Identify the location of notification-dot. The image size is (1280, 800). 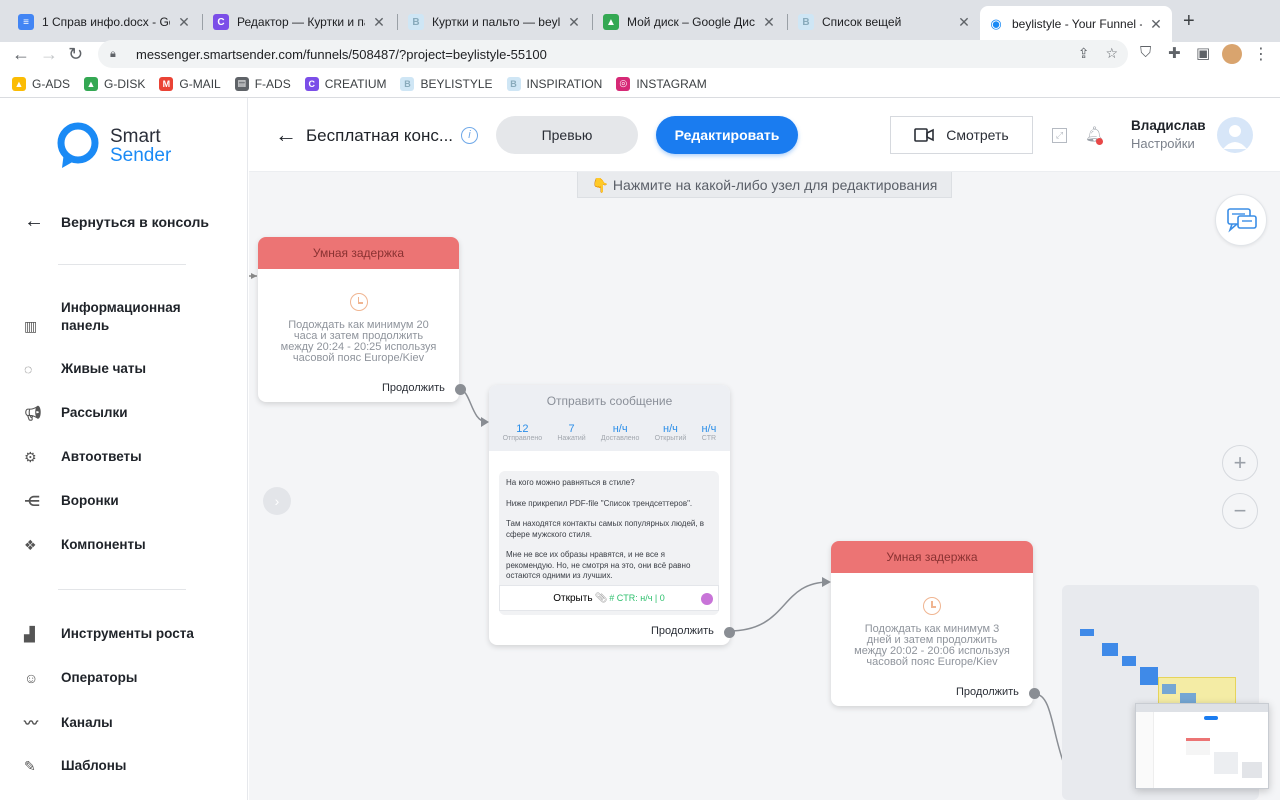
(1099, 141).